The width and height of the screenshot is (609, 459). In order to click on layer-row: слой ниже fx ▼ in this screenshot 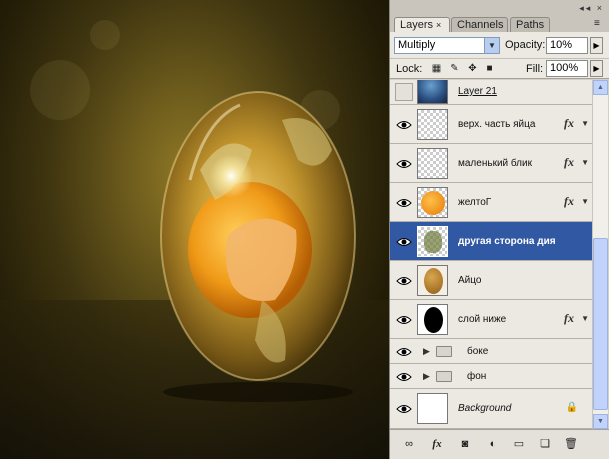, I will do `click(491, 319)`.